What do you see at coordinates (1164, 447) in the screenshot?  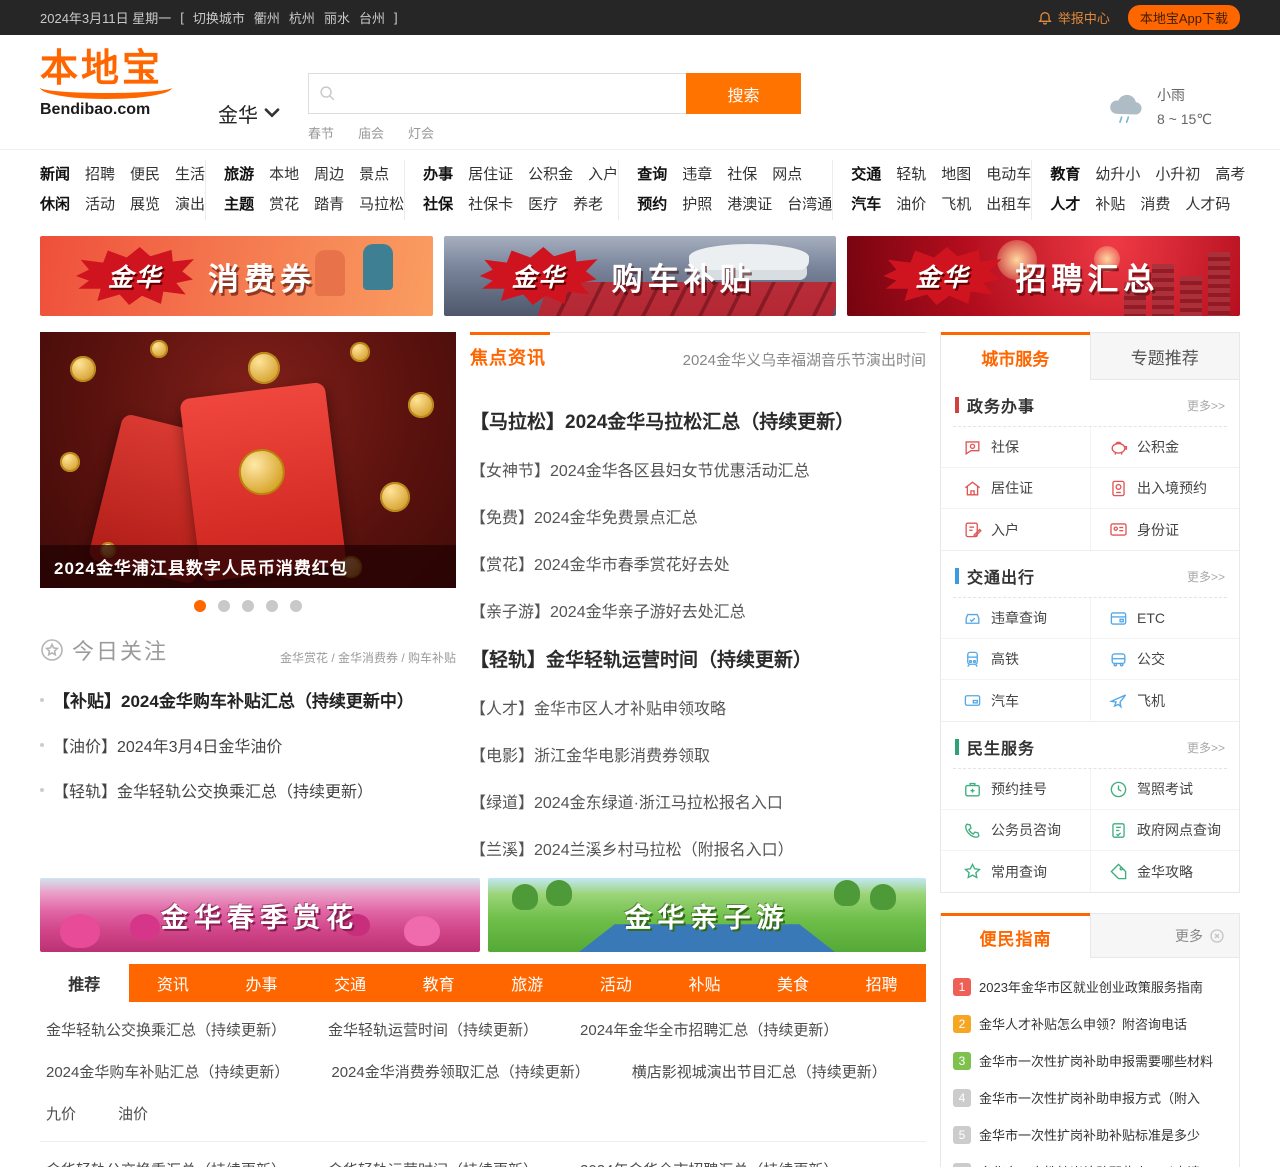 I see `service-gongjijin: 公积金` at bounding box center [1164, 447].